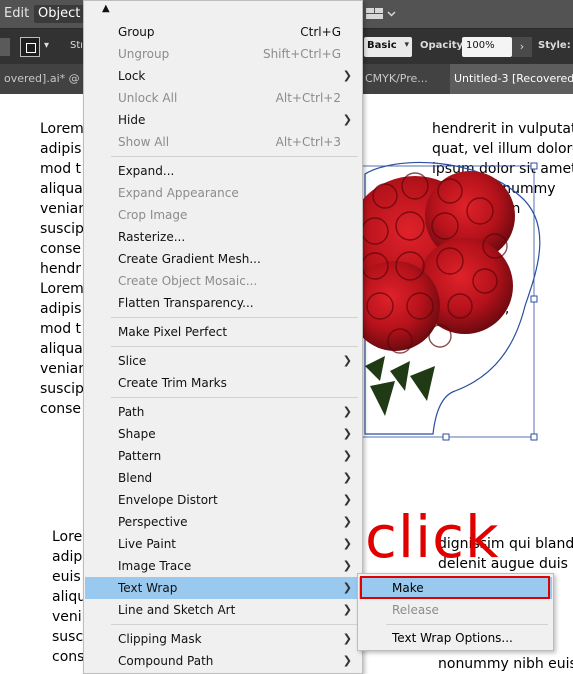  I want to click on menu-item-make-pixel-perfect: Make Pixel Perfect, so click(223, 332).